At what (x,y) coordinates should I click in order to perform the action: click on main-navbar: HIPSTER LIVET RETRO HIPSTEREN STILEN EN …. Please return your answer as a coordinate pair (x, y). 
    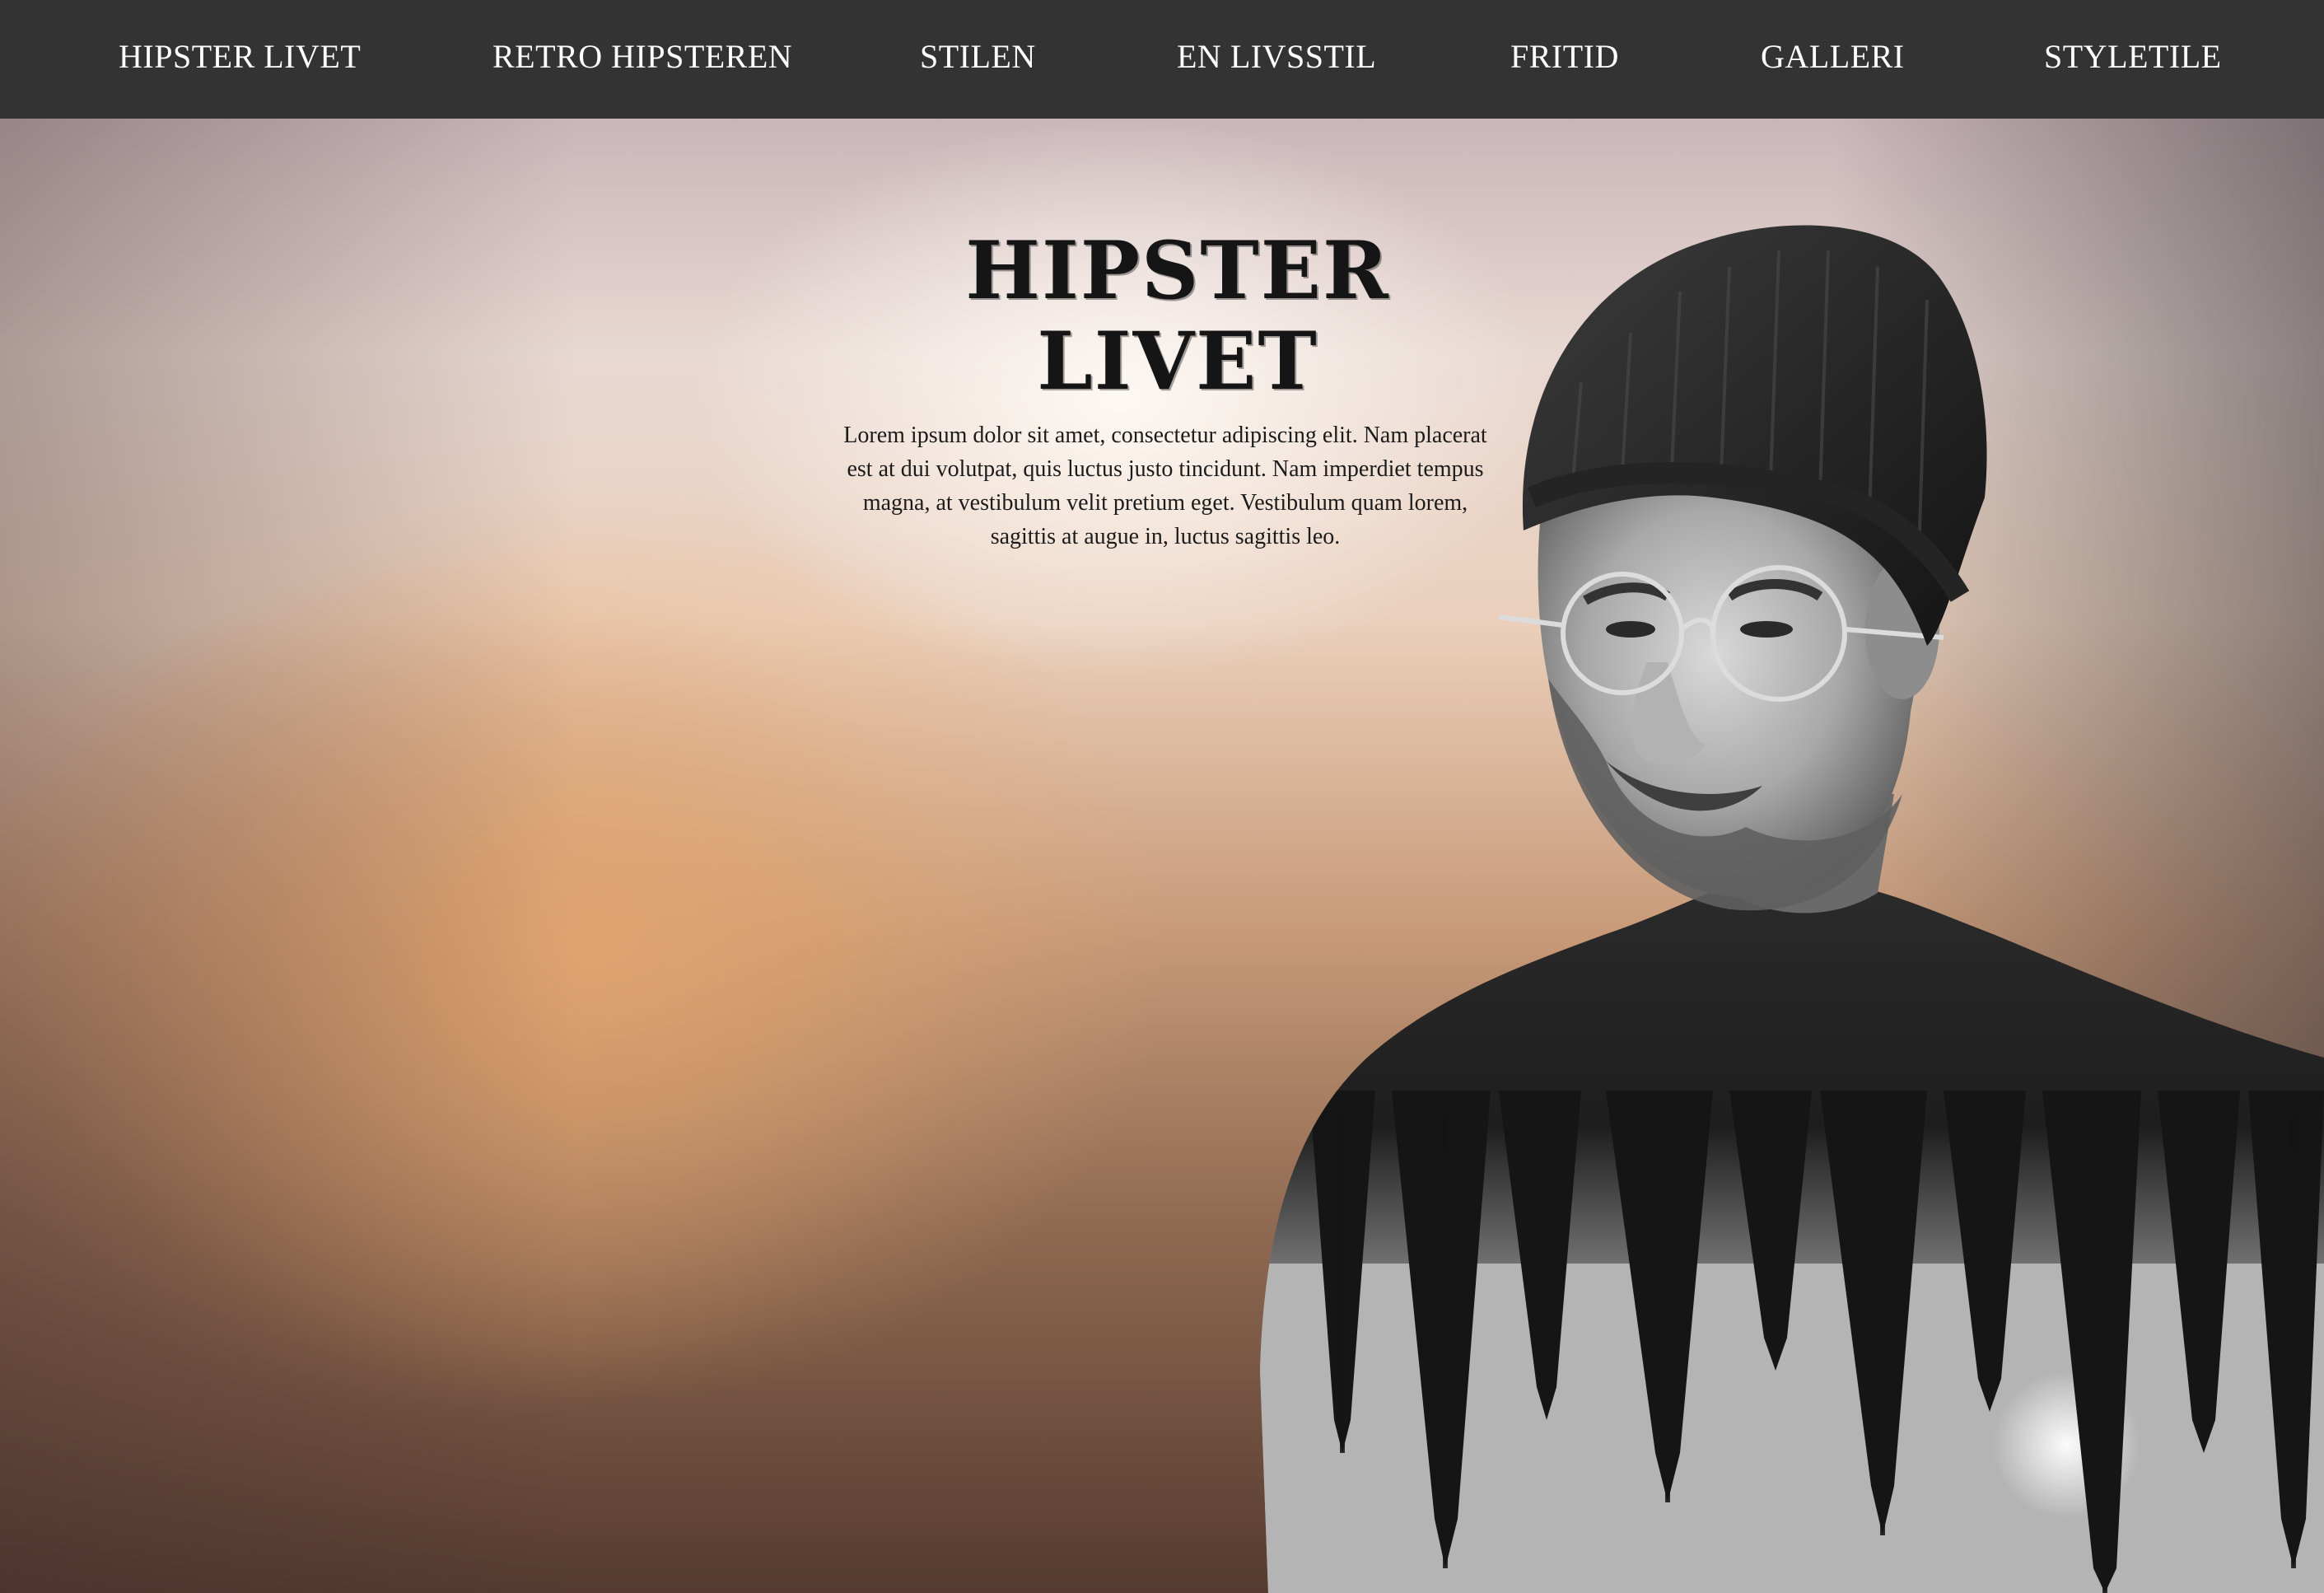
    Looking at the image, I should click on (1162, 60).